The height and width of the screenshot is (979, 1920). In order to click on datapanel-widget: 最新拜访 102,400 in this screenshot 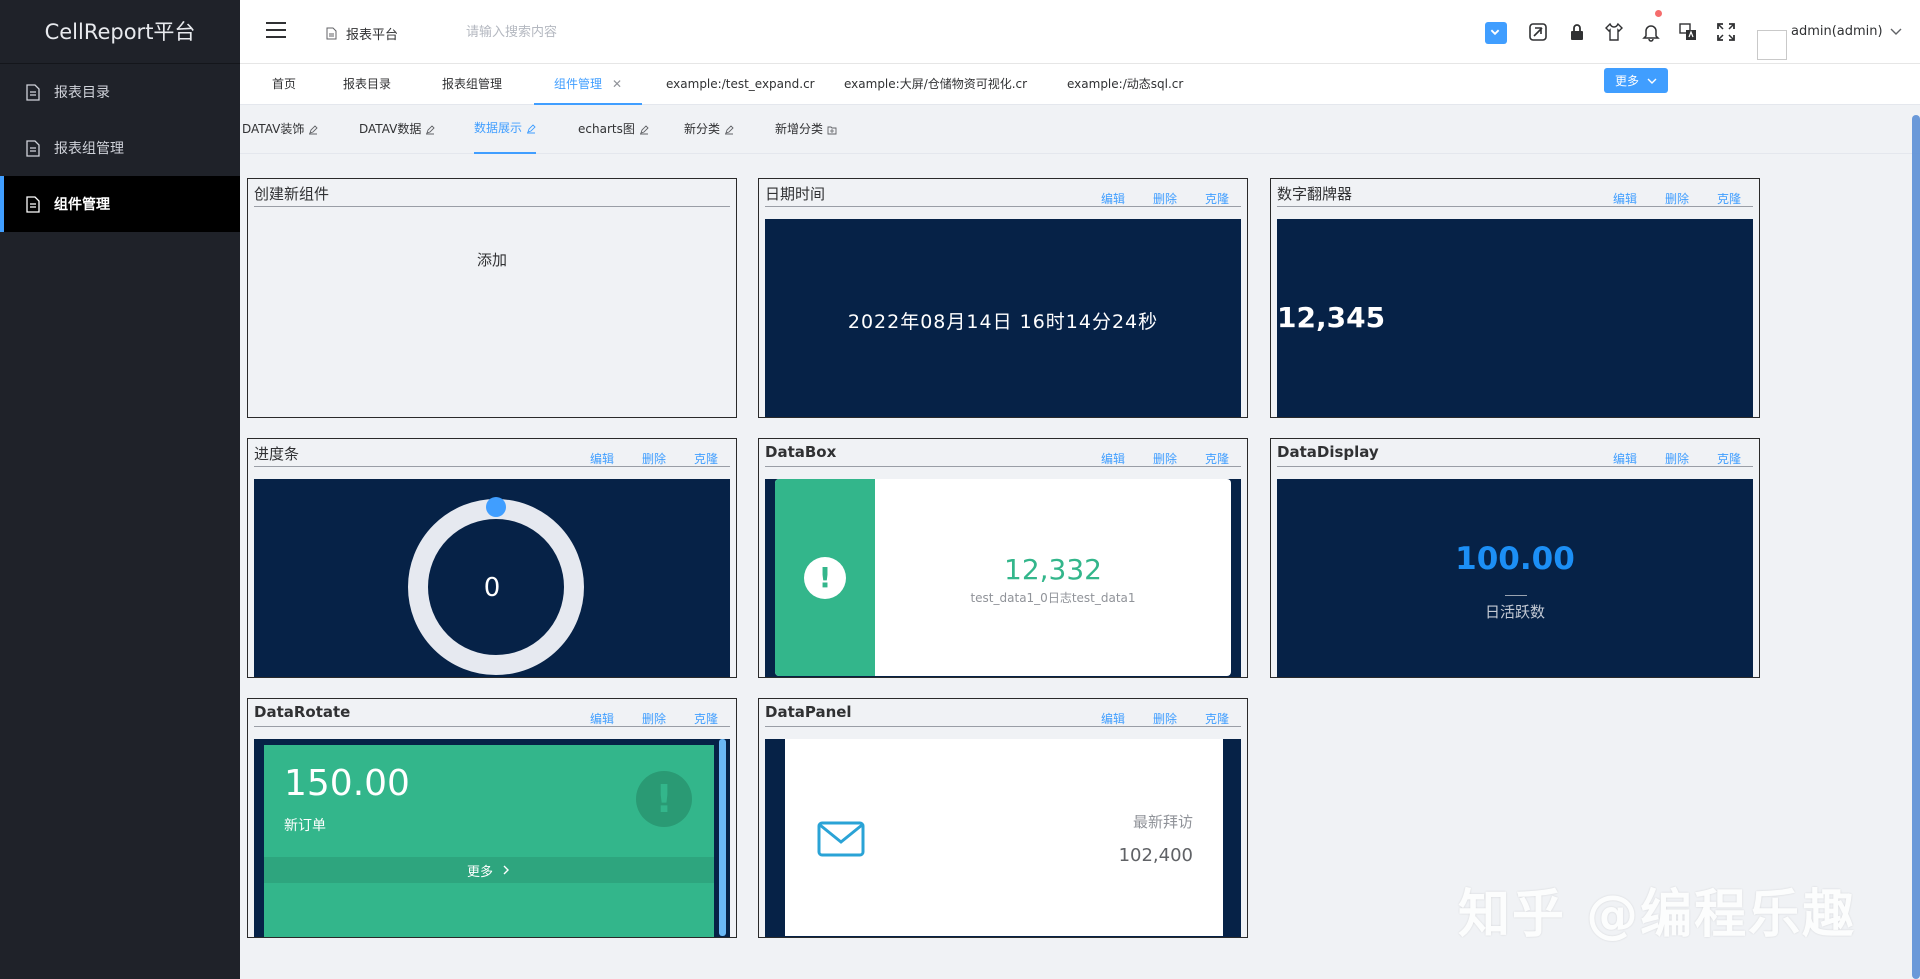, I will do `click(1004, 837)`.